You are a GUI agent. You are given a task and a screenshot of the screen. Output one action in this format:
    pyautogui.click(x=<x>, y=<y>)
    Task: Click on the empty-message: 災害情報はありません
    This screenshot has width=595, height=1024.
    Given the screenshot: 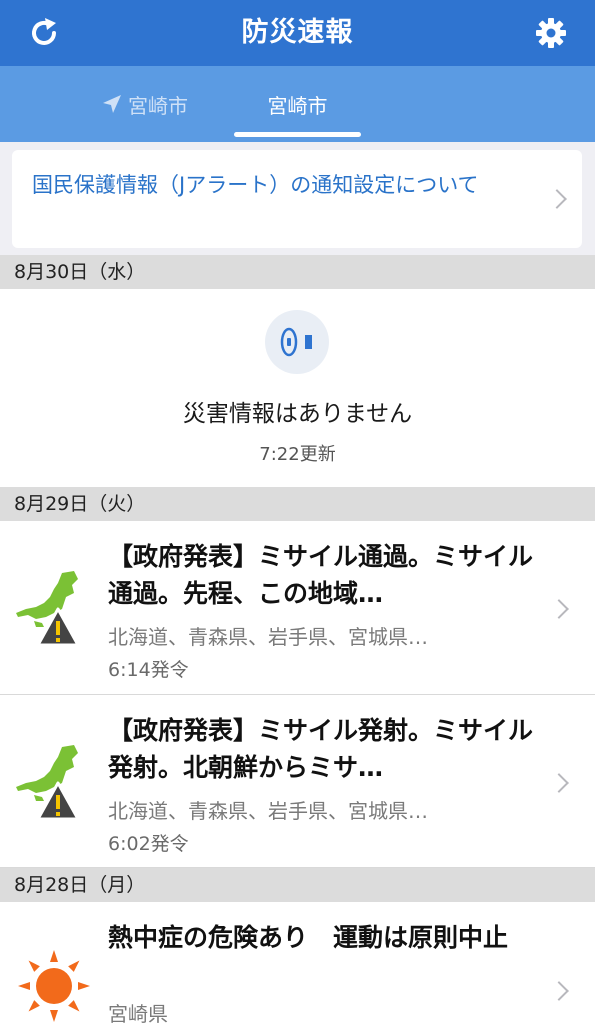 What is the action you would take?
    pyautogui.click(x=297, y=414)
    